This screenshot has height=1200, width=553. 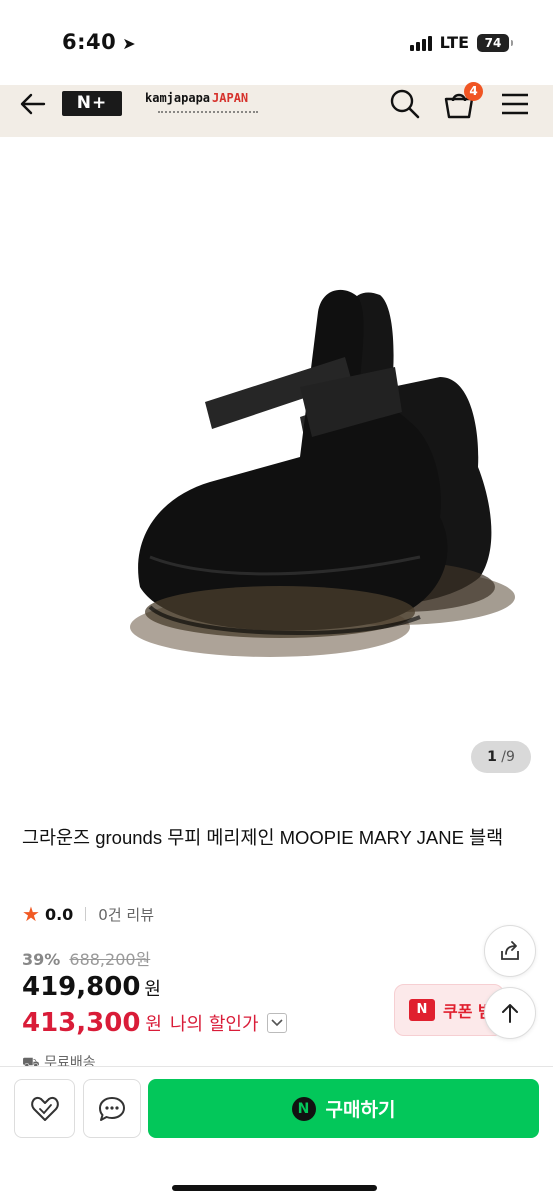 What do you see at coordinates (214, 1024) in the screenshot?
I see `my-price-label: 나의 할인가` at bounding box center [214, 1024].